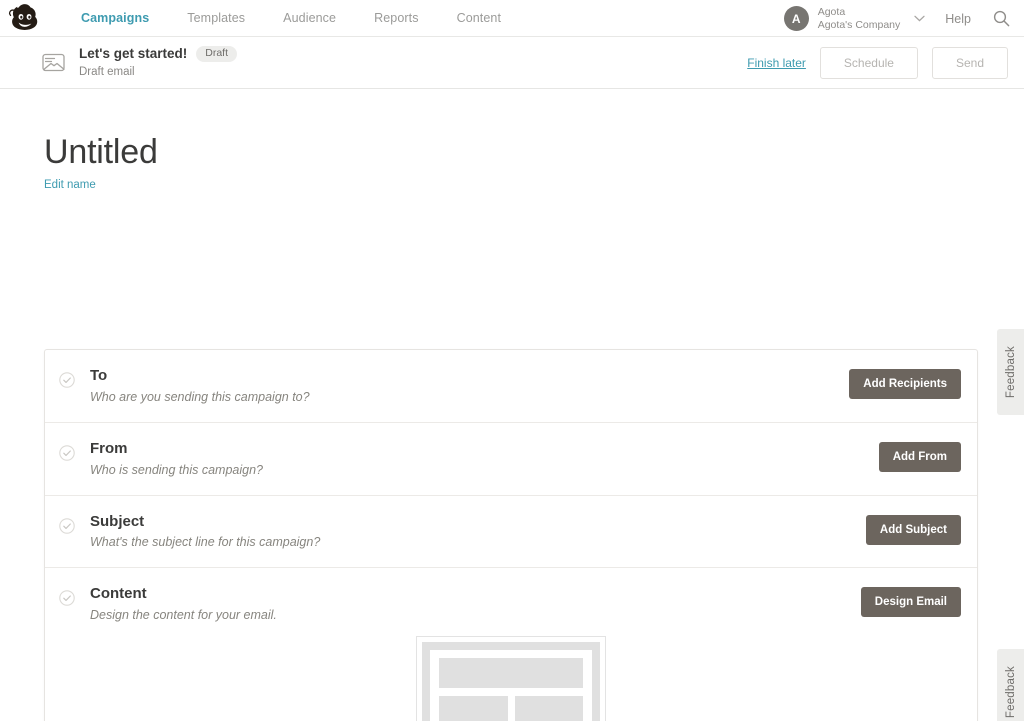  Describe the element at coordinates (117, 521) in the screenshot. I see `checklist-row-title: Subject` at that location.